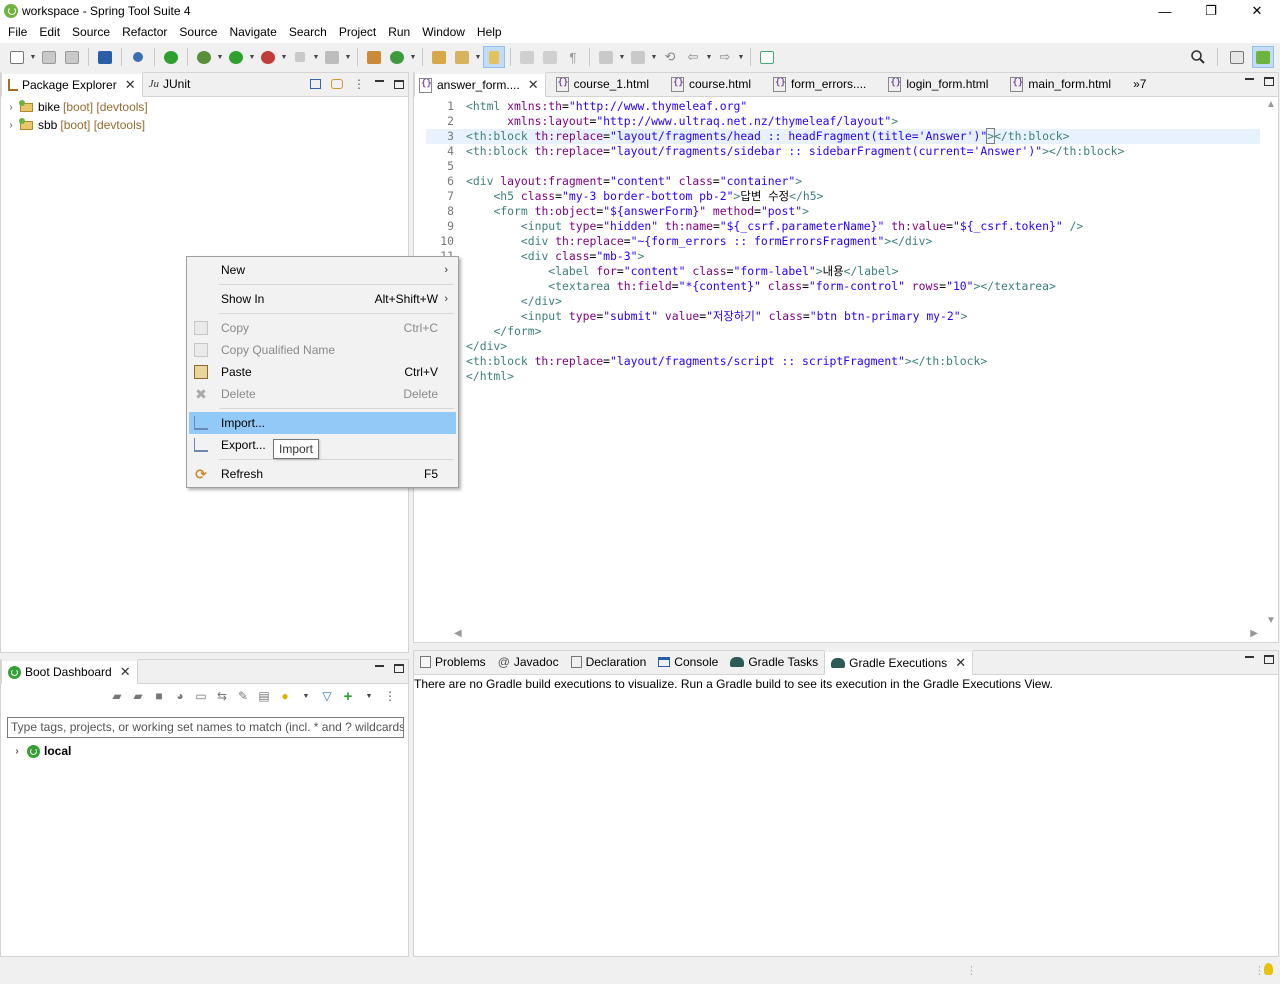  What do you see at coordinates (357, 32) in the screenshot?
I see `menu-project: Project` at bounding box center [357, 32].